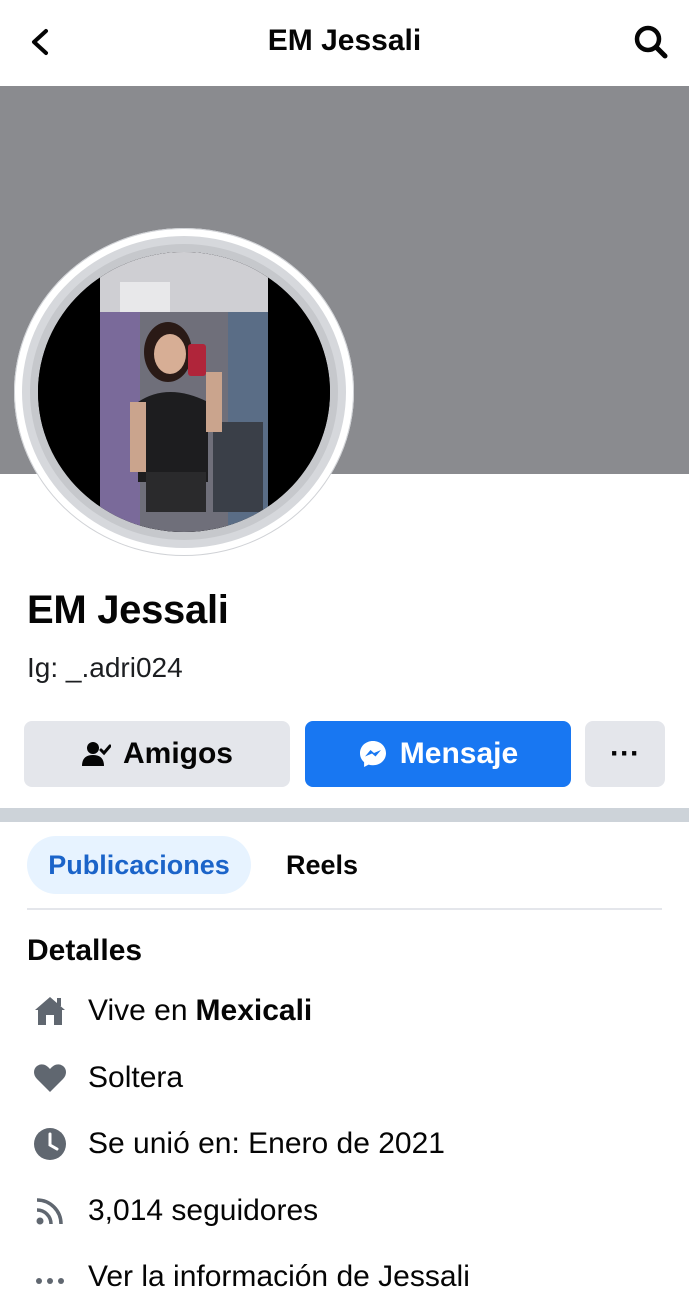 This screenshot has height=1302, width=689. What do you see at coordinates (279, 1276) in the screenshot?
I see `more-info-text: Ver la información de Jessali` at bounding box center [279, 1276].